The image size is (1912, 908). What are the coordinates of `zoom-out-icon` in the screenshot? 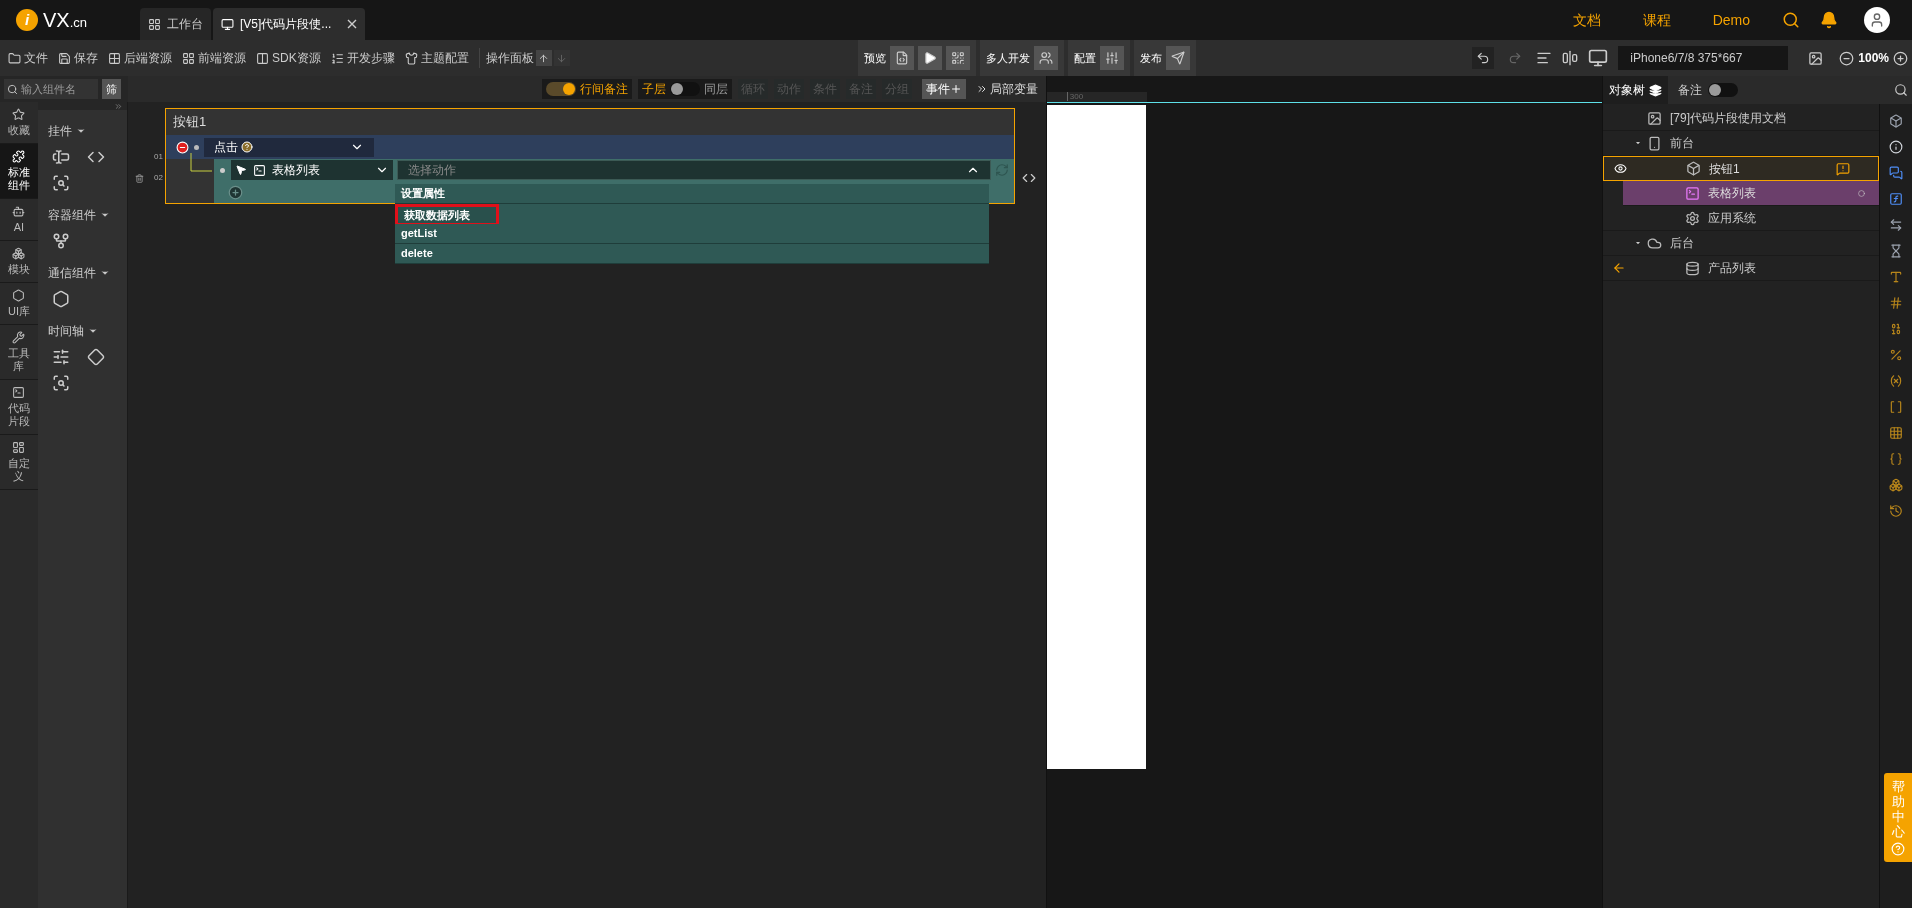 It's located at (1847, 58).